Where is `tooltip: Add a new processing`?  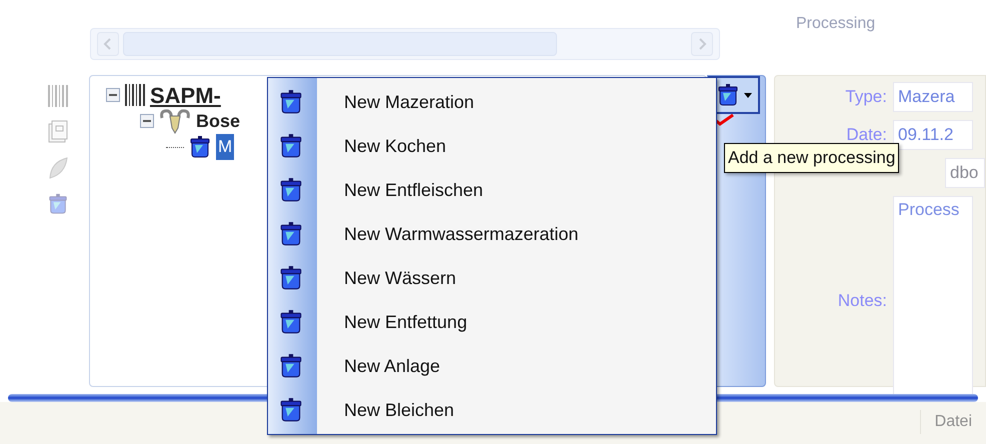 tooltip: Add a new processing is located at coordinates (812, 158).